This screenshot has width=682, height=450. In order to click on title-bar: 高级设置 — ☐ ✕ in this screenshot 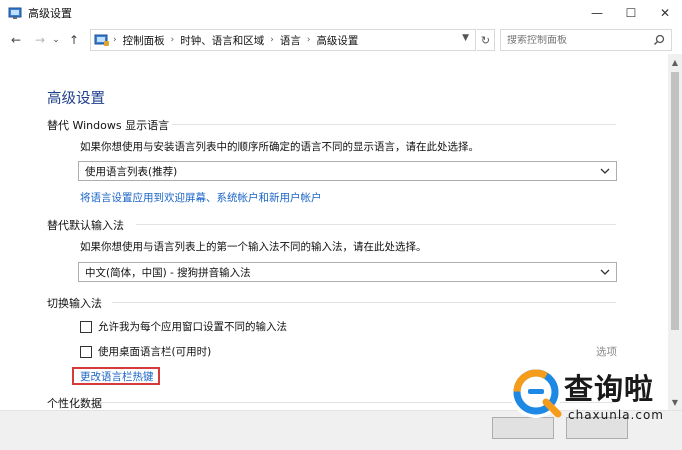, I will do `click(341, 13)`.